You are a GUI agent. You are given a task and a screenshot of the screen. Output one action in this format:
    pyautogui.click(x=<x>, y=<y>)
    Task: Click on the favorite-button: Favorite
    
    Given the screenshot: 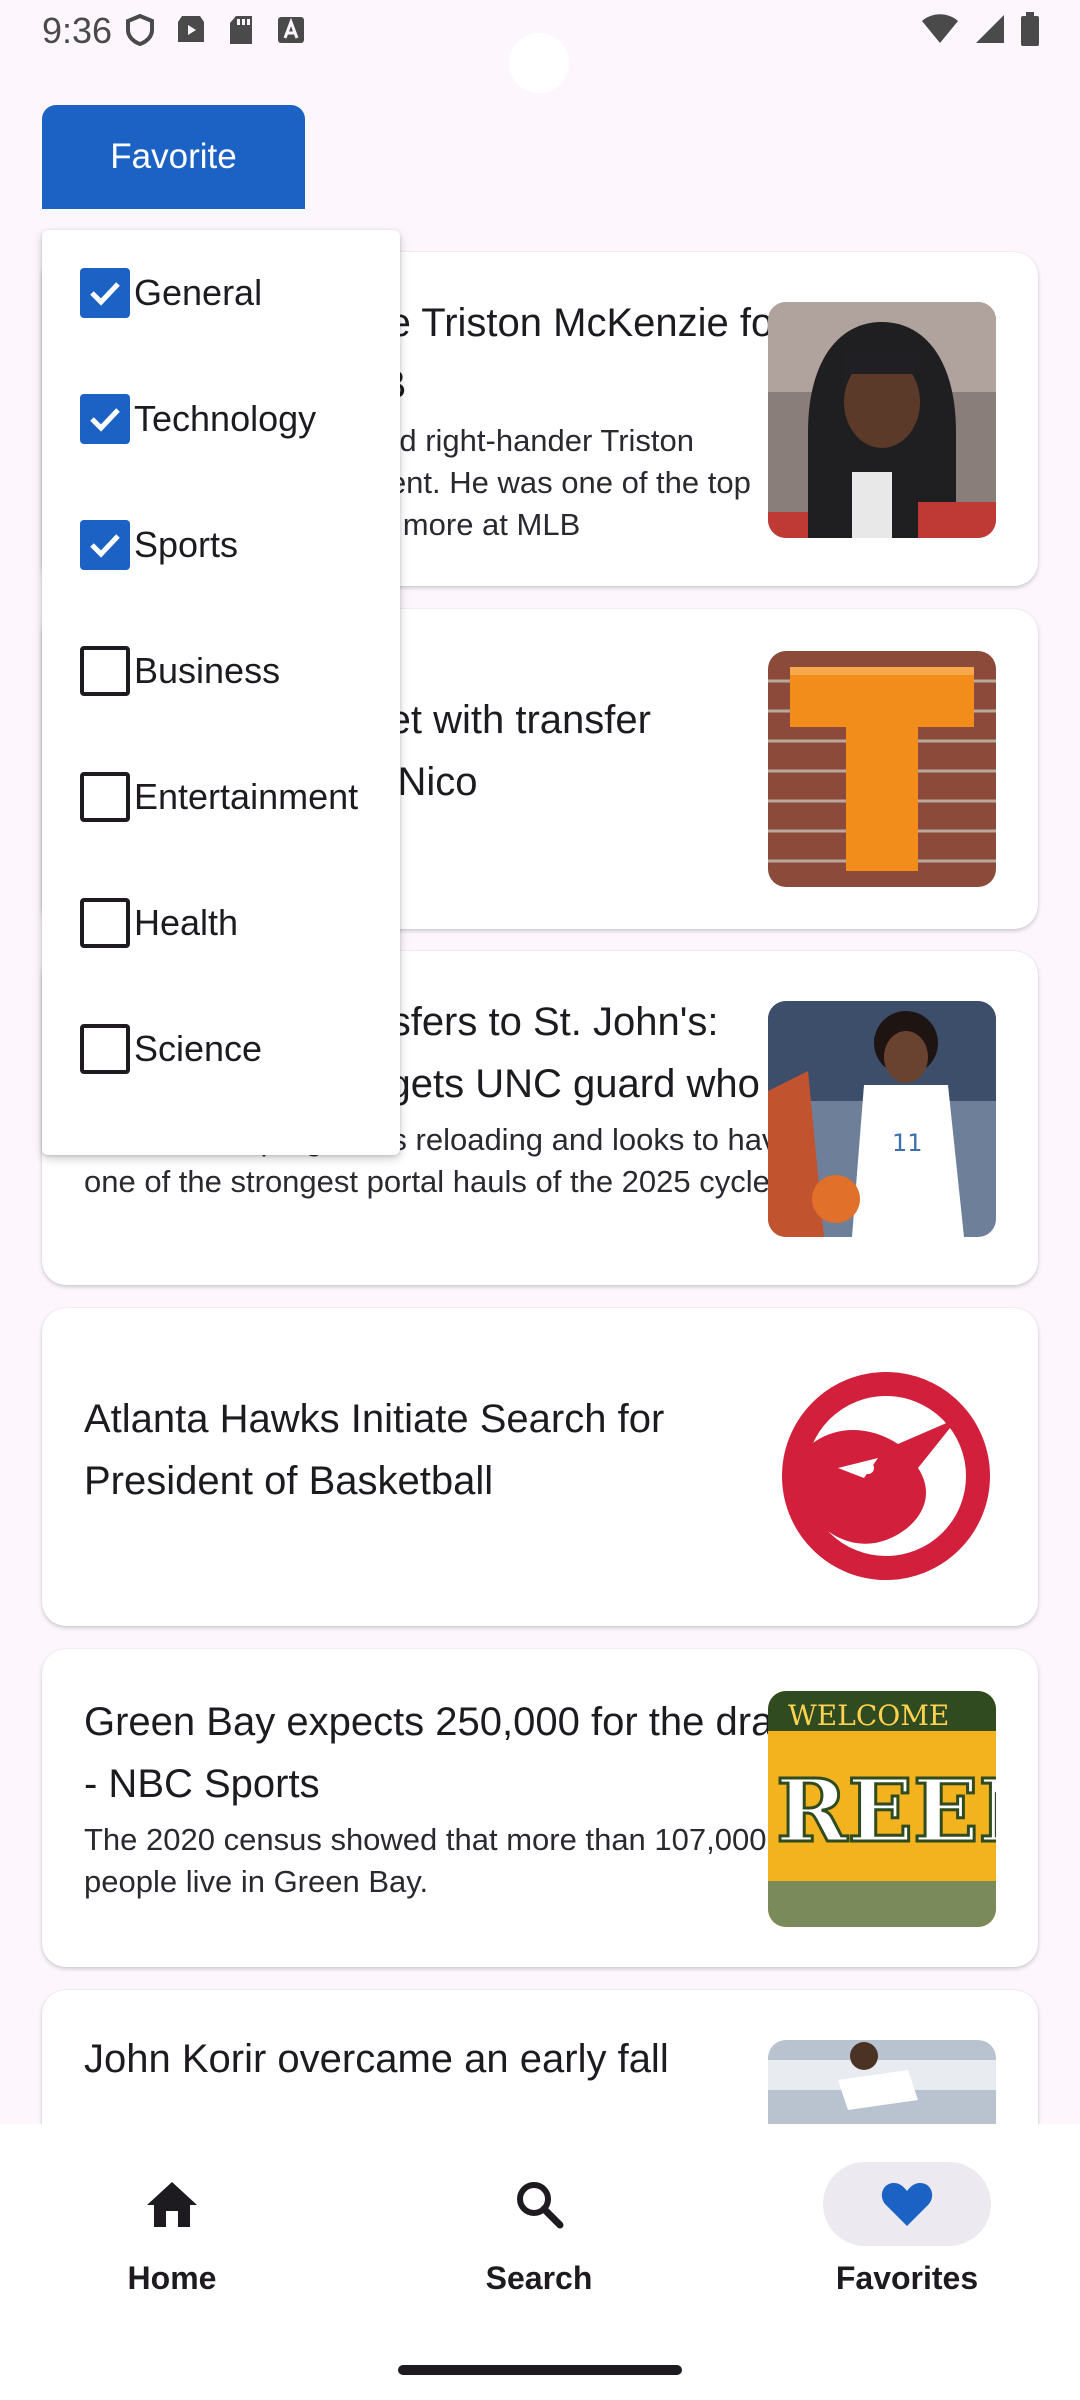 What is the action you would take?
    pyautogui.click(x=173, y=157)
    